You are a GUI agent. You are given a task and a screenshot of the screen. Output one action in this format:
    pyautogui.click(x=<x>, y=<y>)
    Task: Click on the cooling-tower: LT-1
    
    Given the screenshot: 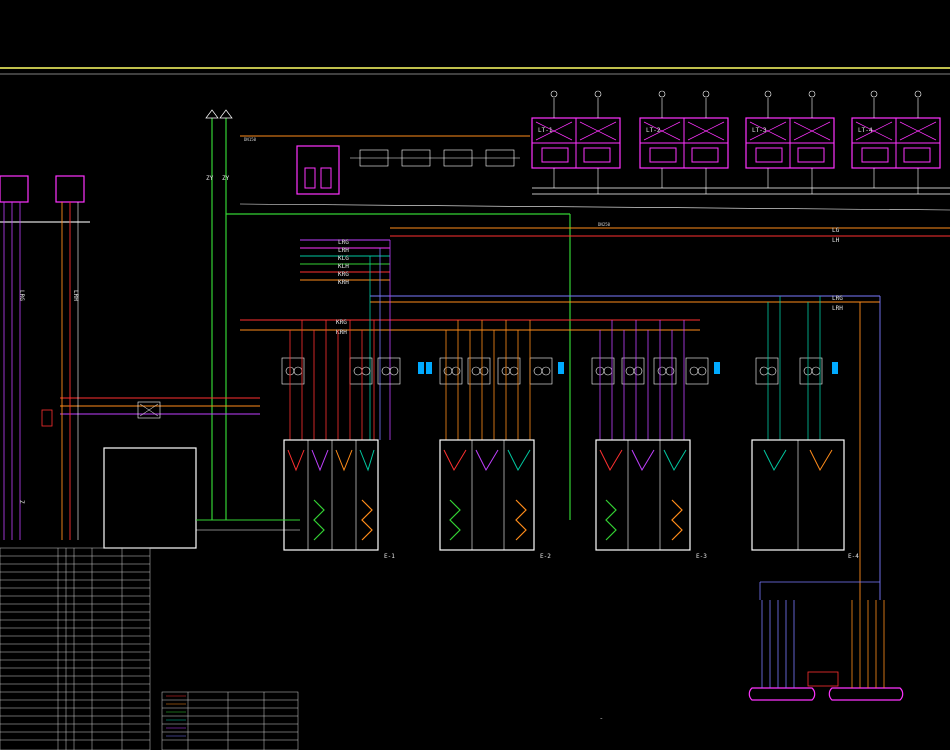 What is the action you would take?
    pyautogui.click(x=576, y=129)
    